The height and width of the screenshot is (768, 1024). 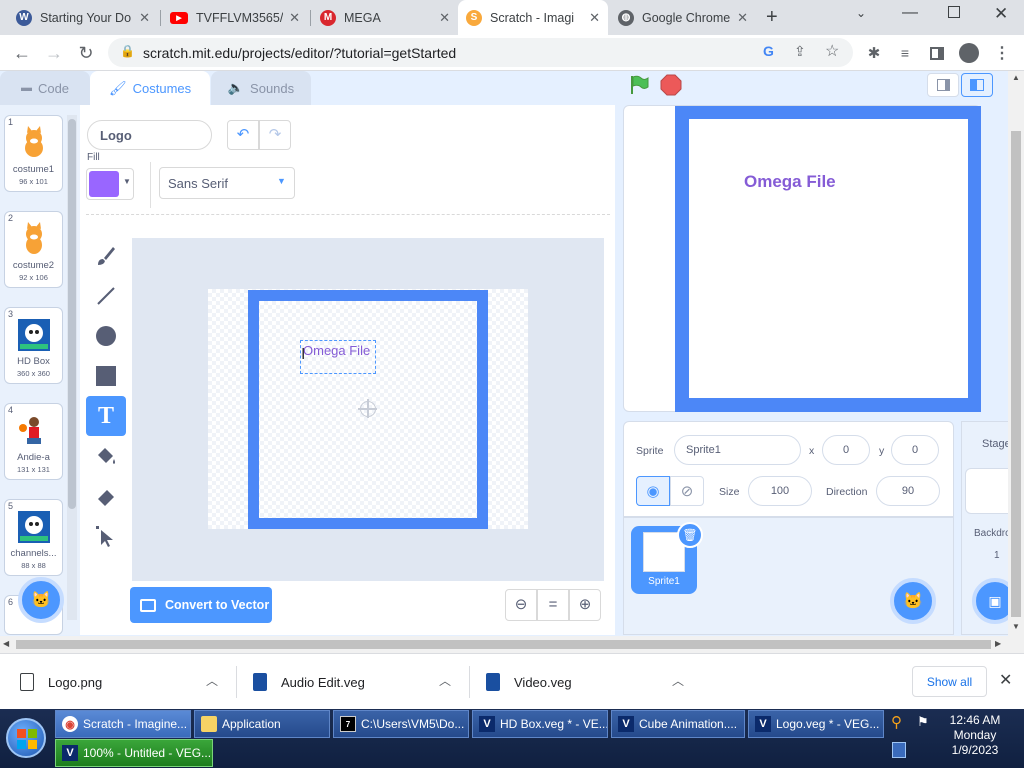 I want to click on side-panel-icon, so click(x=937, y=53).